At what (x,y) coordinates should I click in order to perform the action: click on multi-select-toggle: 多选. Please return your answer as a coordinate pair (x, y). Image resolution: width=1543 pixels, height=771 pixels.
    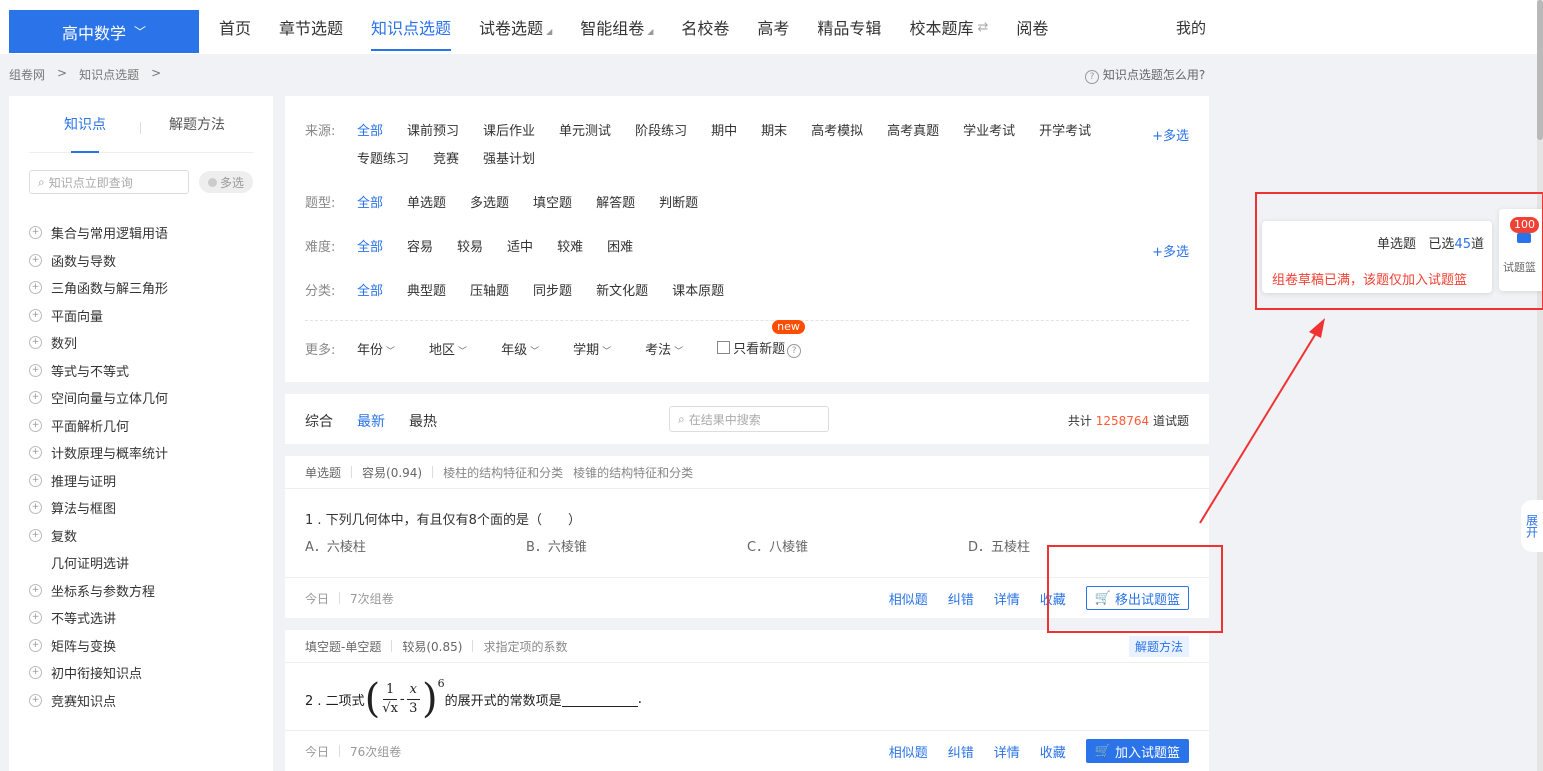
    Looking at the image, I should click on (226, 182).